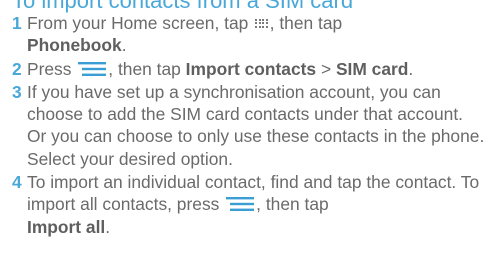  What do you see at coordinates (74, 45) in the screenshot?
I see `step-bold-text: Phonebook` at bounding box center [74, 45].